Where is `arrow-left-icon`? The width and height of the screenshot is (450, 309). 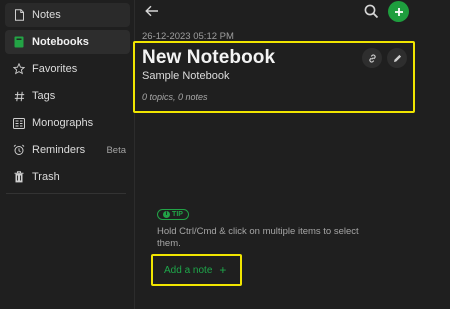
arrow-left-icon is located at coordinates (151, 11).